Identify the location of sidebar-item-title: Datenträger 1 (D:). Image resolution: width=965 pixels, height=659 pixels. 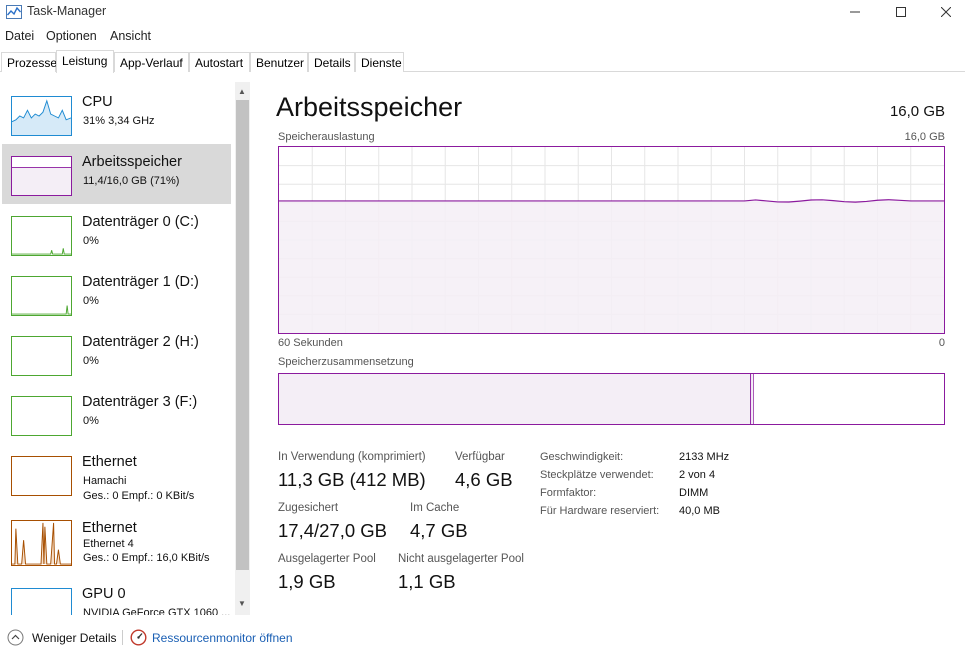
(140, 282).